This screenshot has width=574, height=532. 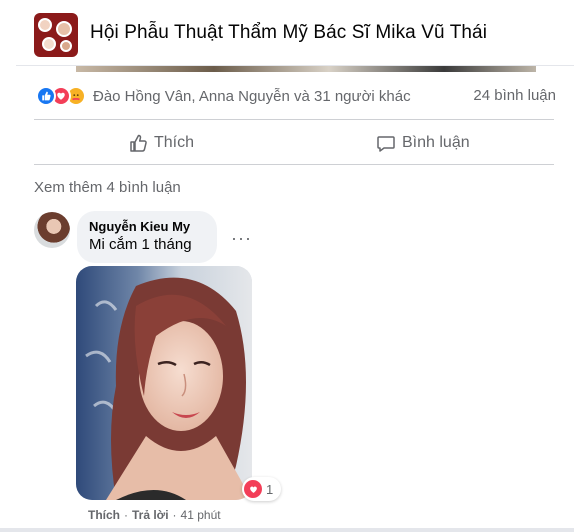 I want to click on divider-bottom, so click(x=294, y=164).